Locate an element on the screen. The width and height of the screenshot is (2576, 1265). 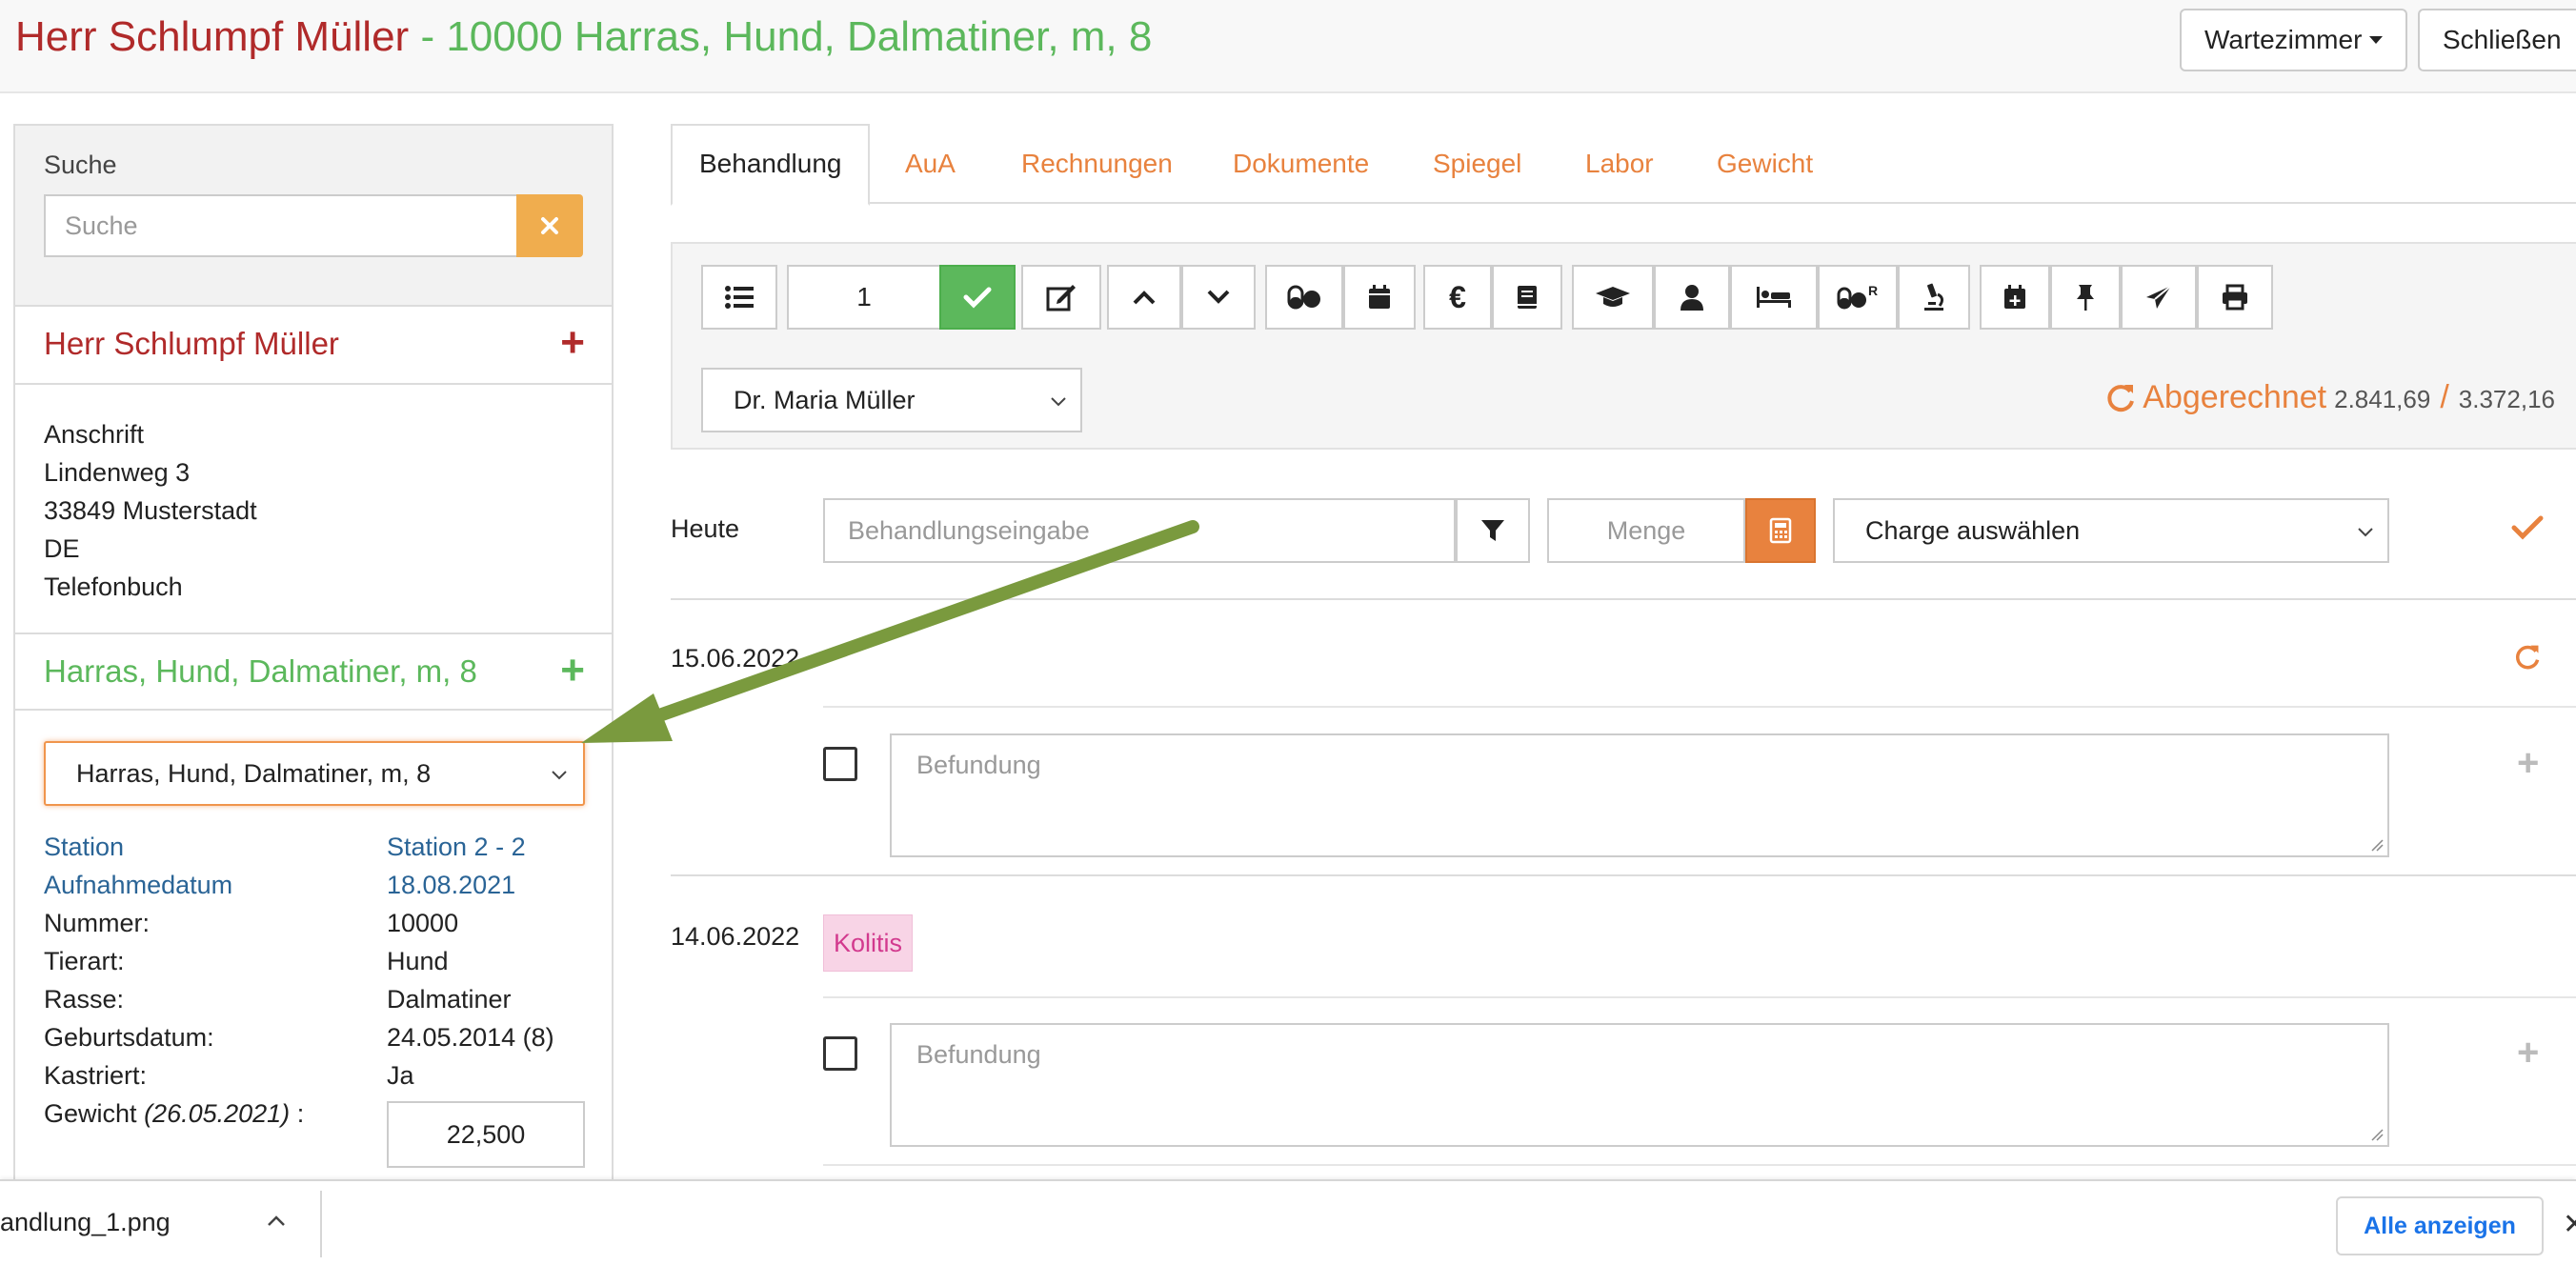
detail-row-number: Nummer: 10000 is located at coordinates (320, 928).